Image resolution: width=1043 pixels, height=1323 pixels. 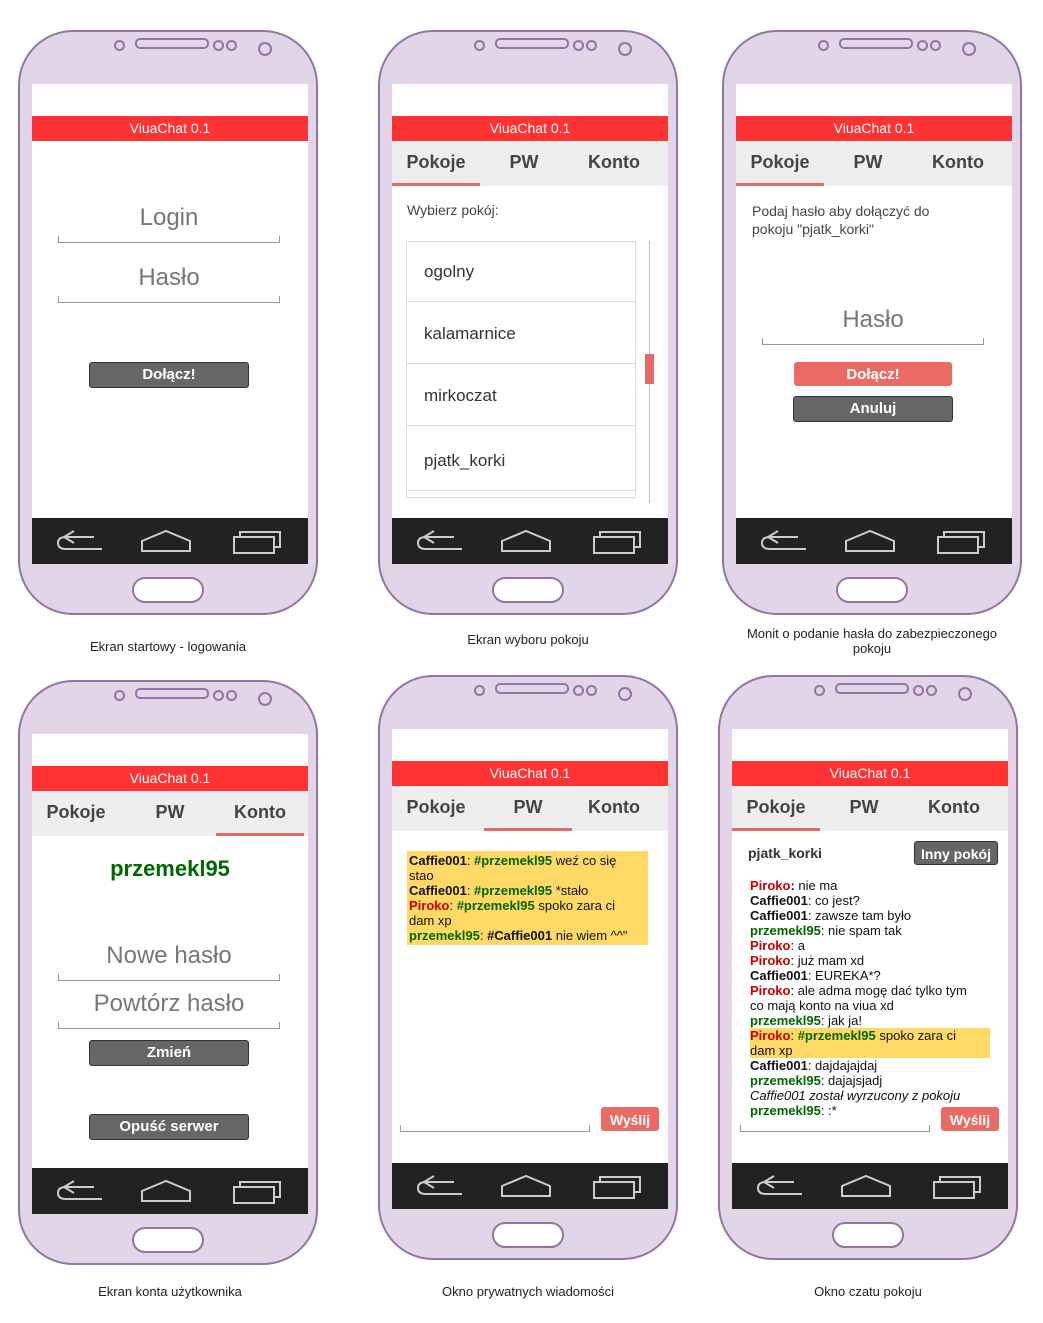 What do you see at coordinates (956, 853) in the screenshot?
I see `other-room-button: Inny pokój` at bounding box center [956, 853].